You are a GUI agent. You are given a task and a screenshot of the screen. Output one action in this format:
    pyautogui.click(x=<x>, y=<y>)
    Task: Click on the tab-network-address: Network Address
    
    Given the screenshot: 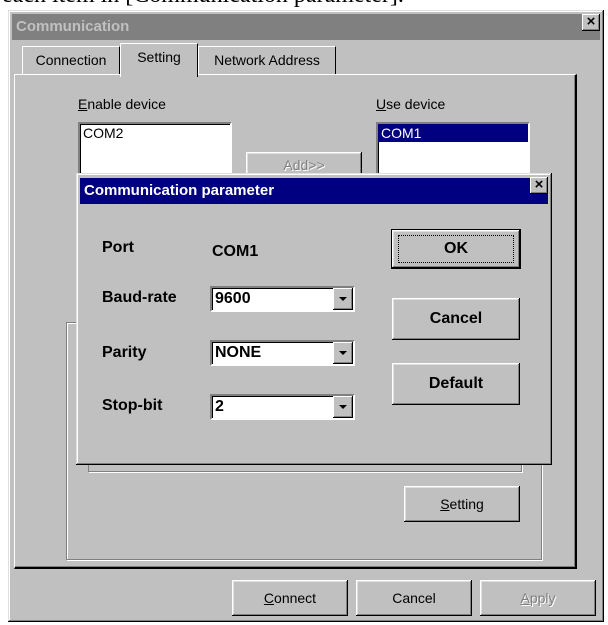 What is the action you would take?
    pyautogui.click(x=267, y=60)
    